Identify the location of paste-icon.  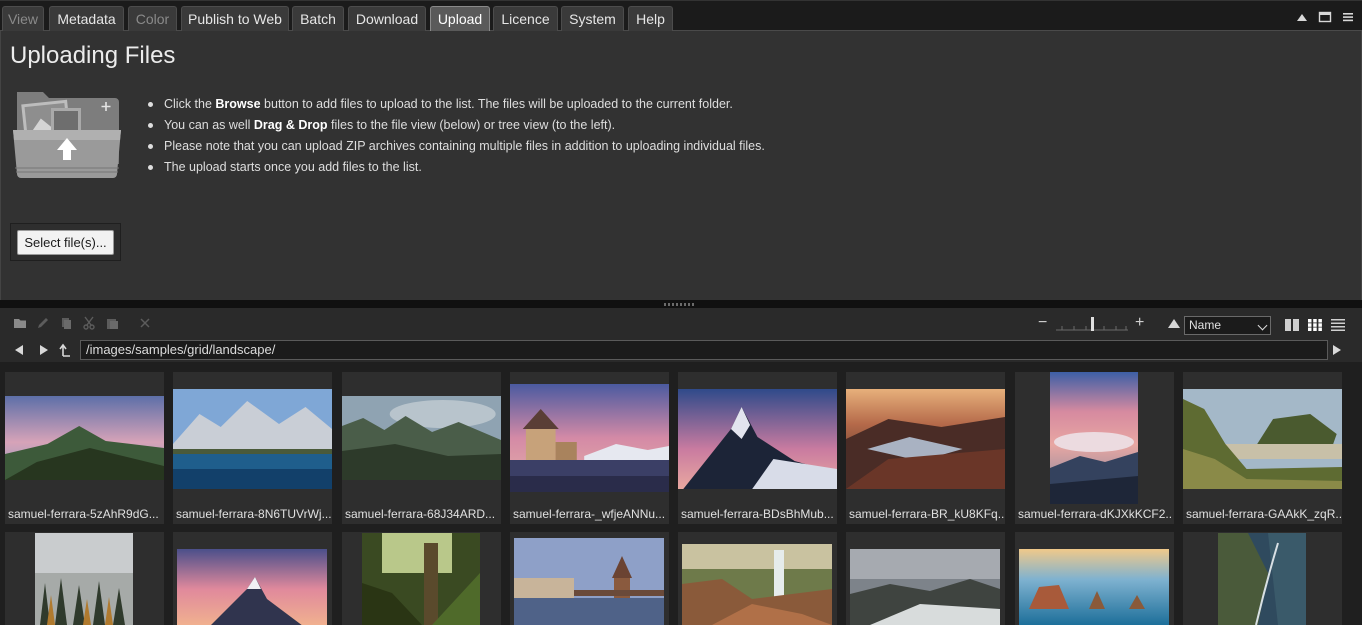
(112, 323).